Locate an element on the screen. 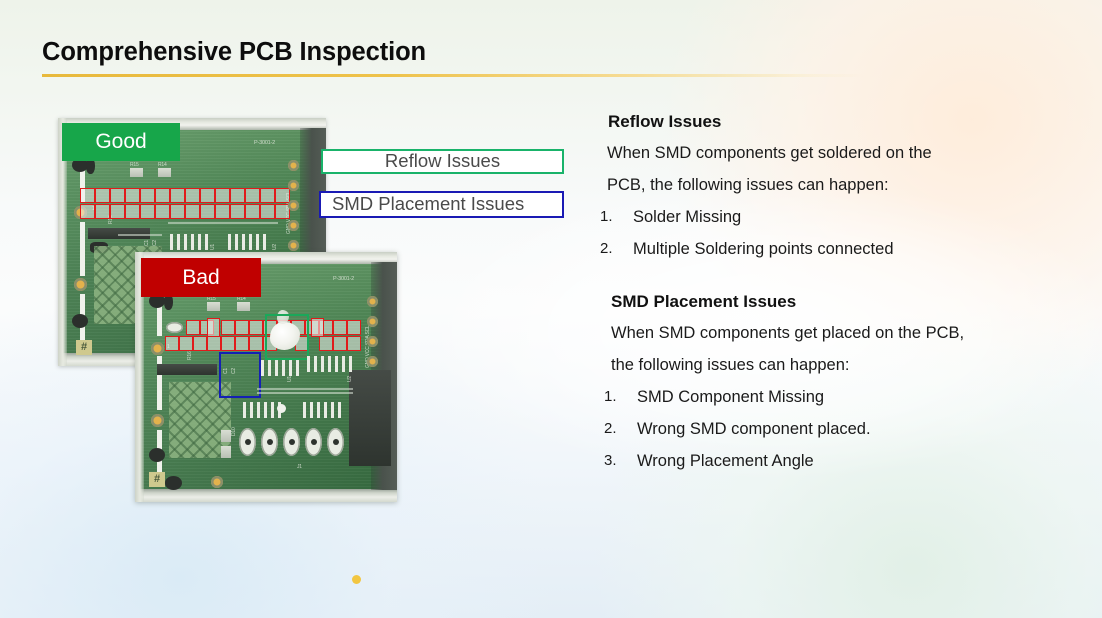 This screenshot has height=618, width=1102. silkscreen-ref: D10 is located at coordinates (234, 431).